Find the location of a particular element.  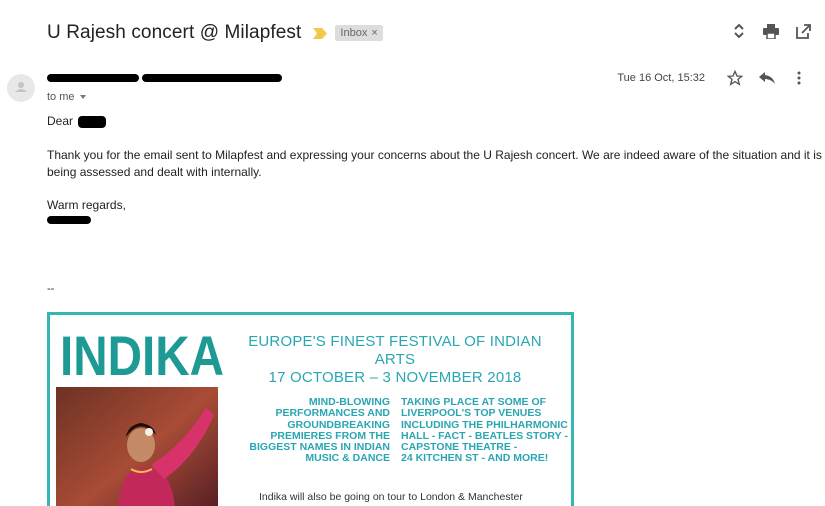

star-icon is located at coordinates (735, 78).